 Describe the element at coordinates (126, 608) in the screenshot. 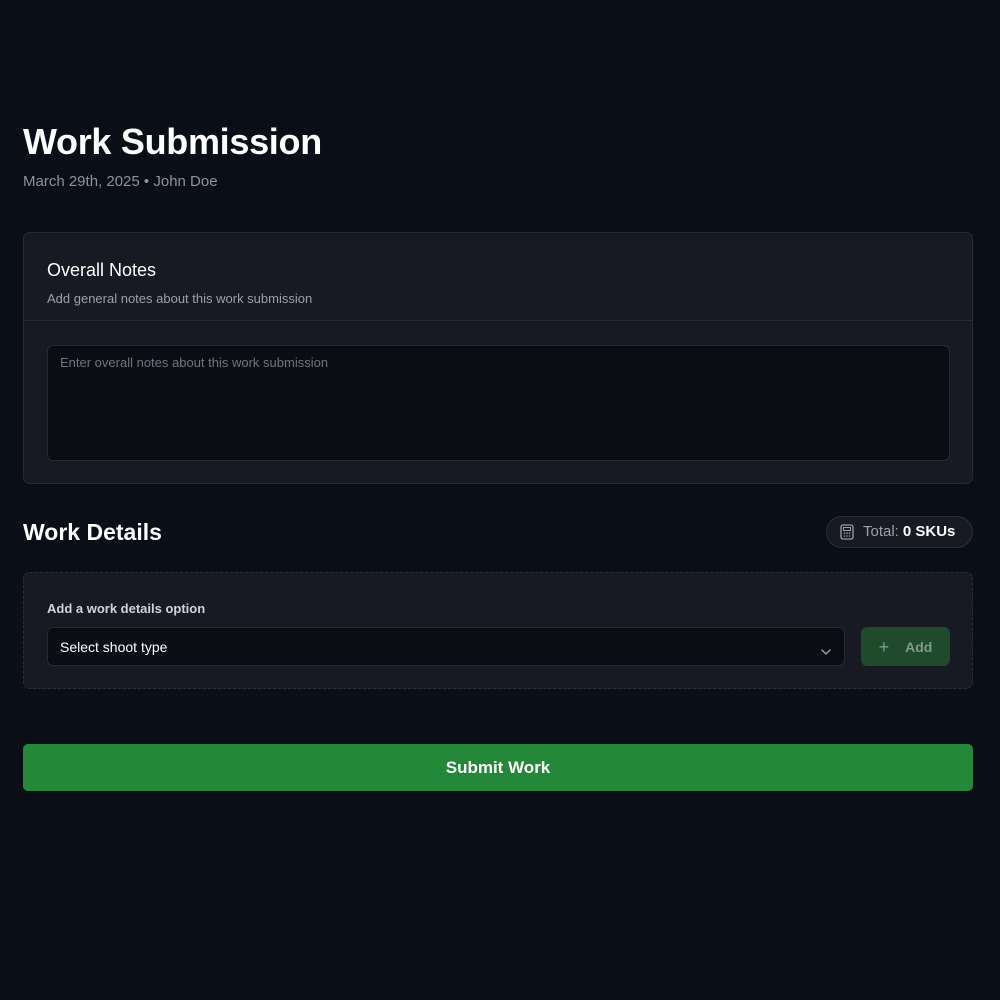

I see `work-details-option-label: Add a work details option` at that location.